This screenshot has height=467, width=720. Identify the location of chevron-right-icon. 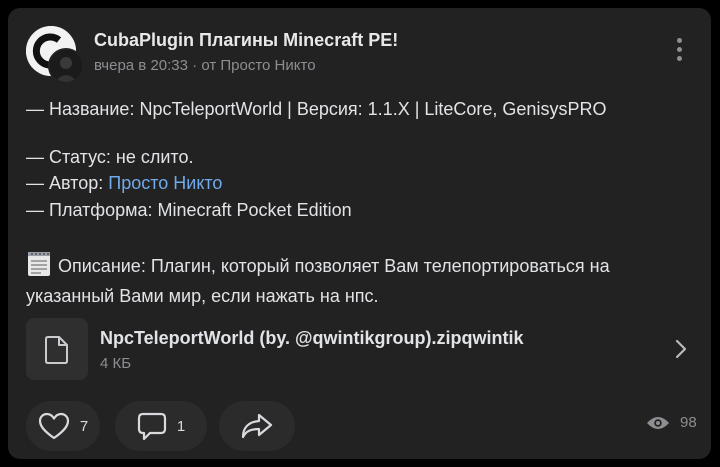
(681, 349).